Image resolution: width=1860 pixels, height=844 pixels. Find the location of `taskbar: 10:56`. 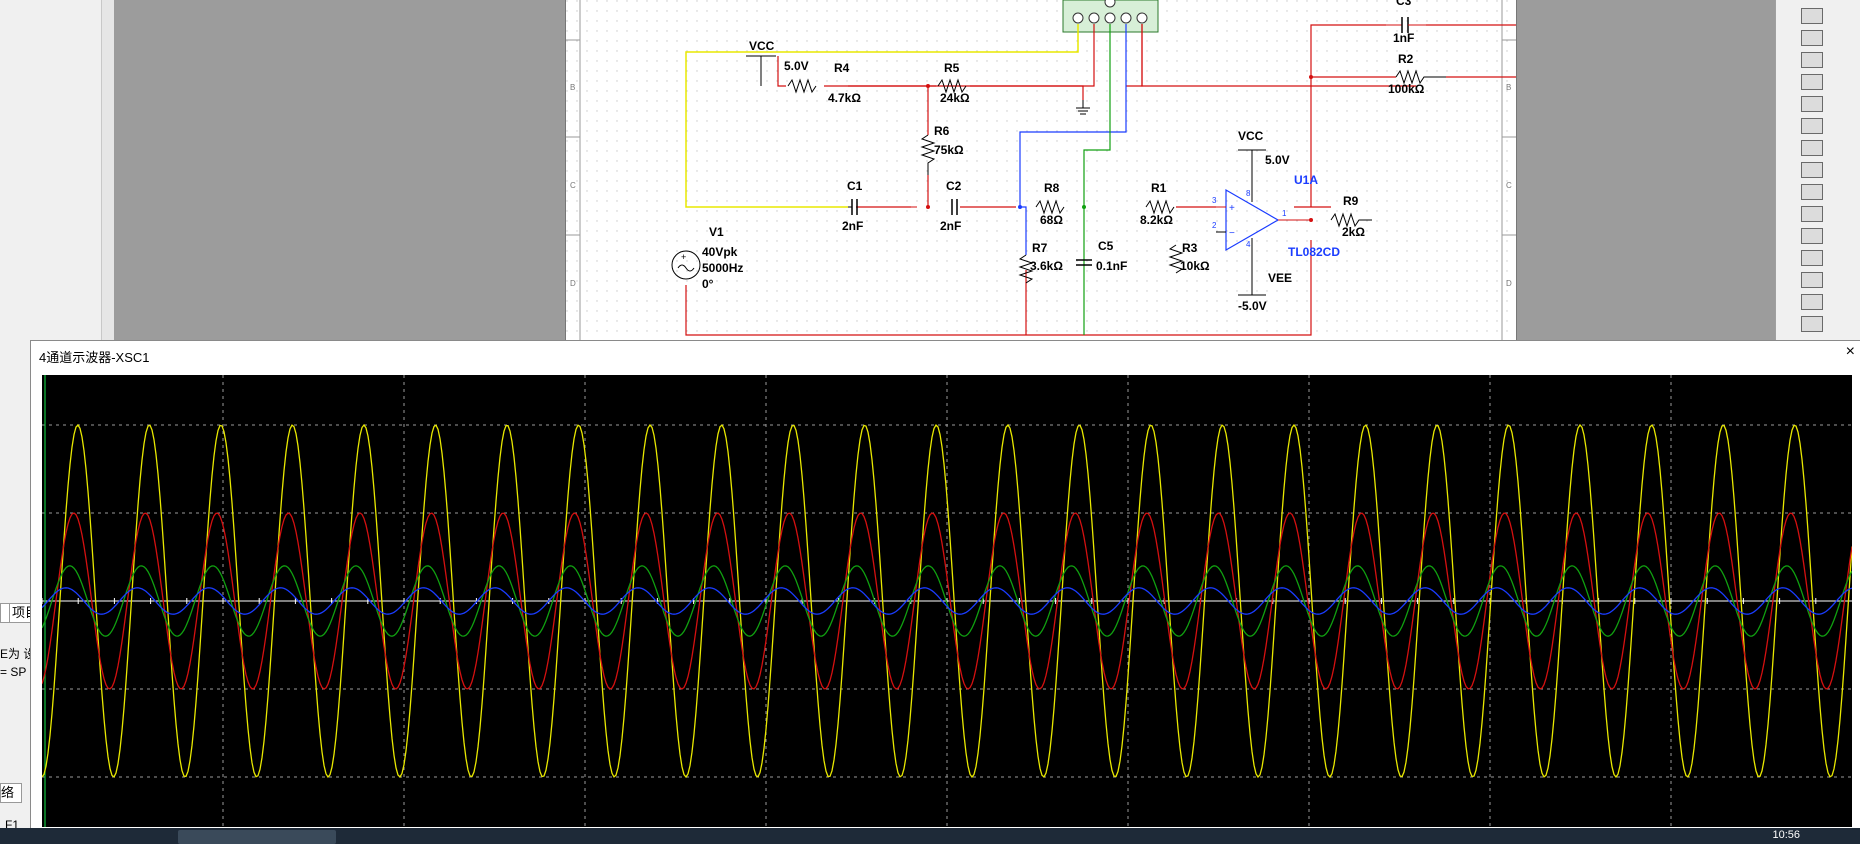

taskbar: 10:56 is located at coordinates (930, 836).